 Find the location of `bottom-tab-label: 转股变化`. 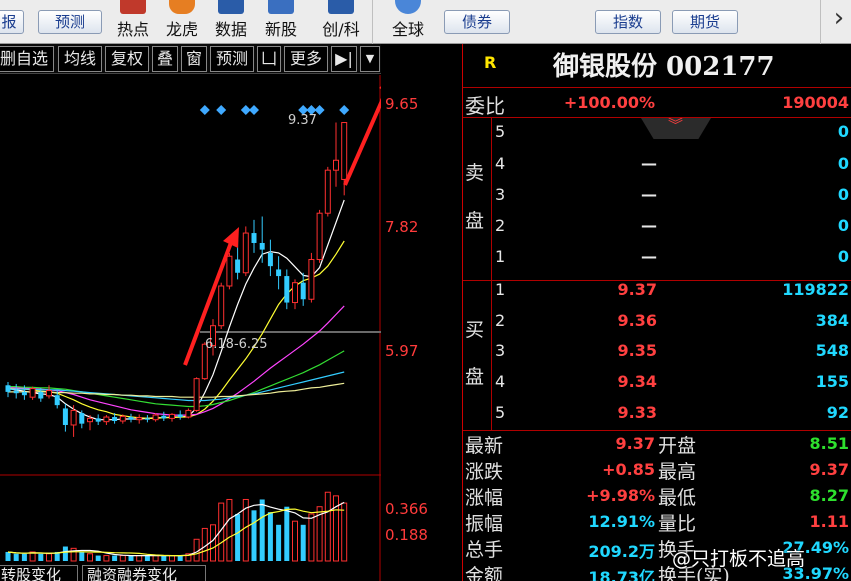

bottom-tab-label: 转股变化 is located at coordinates (31, 573).